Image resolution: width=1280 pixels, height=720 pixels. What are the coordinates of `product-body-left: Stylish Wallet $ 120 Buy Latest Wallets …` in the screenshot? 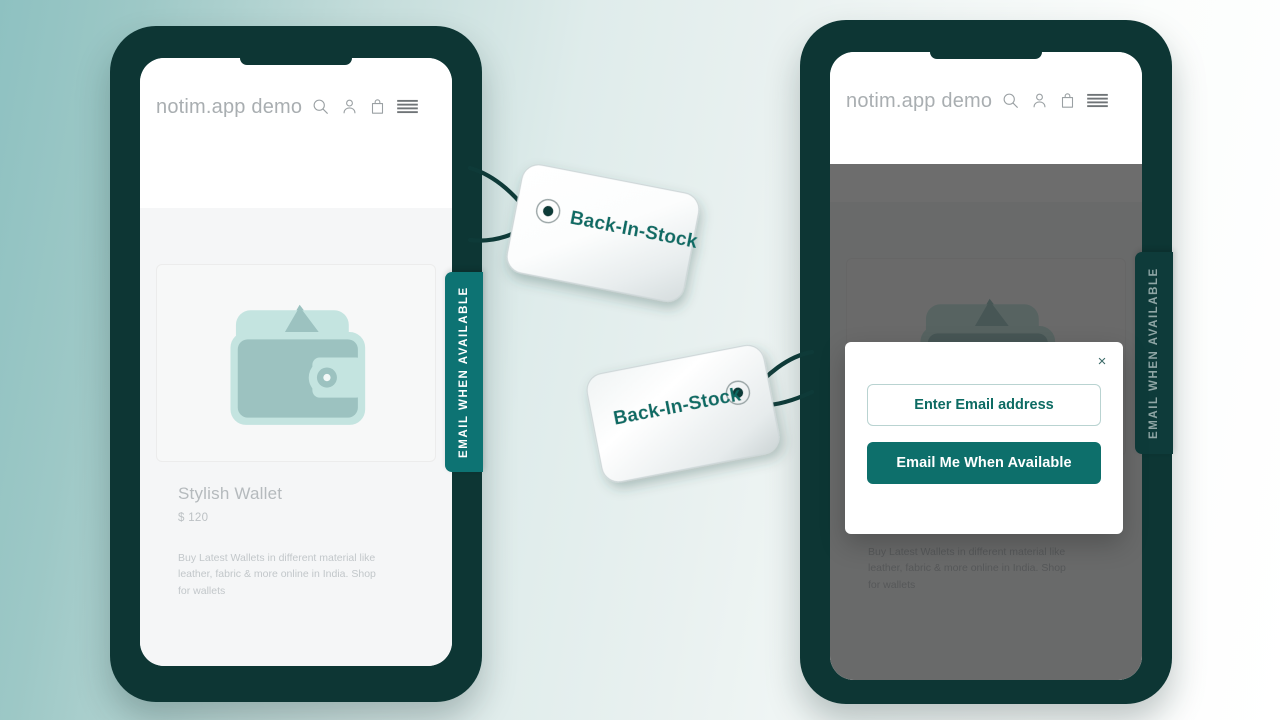 It's located at (296, 465).